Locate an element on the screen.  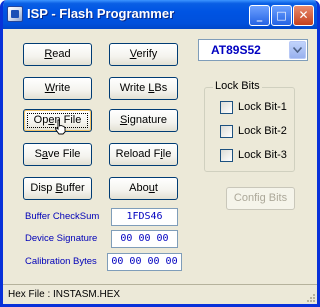
hand-cursor-icon is located at coordinates (60, 127).